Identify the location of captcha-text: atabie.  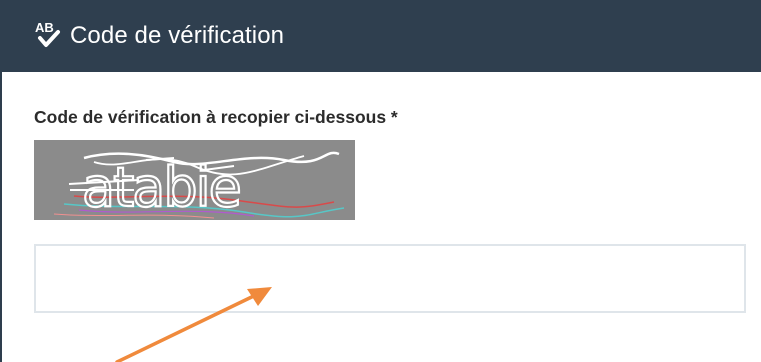
(161, 187).